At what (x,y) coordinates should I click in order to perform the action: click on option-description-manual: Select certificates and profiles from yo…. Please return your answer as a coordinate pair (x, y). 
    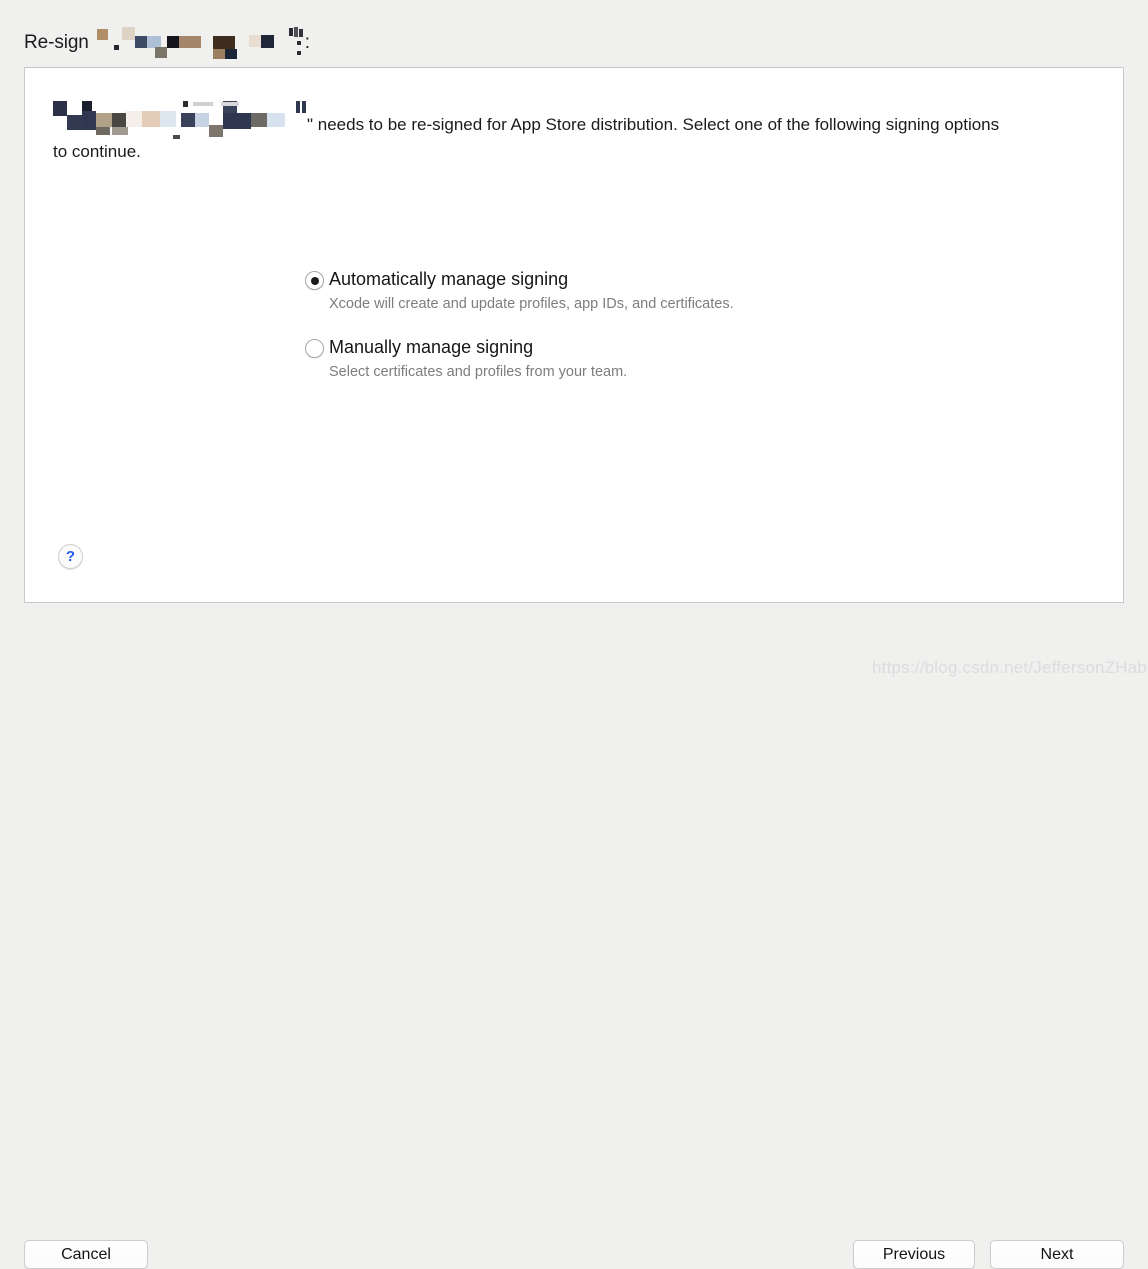
    Looking at the image, I should click on (478, 372).